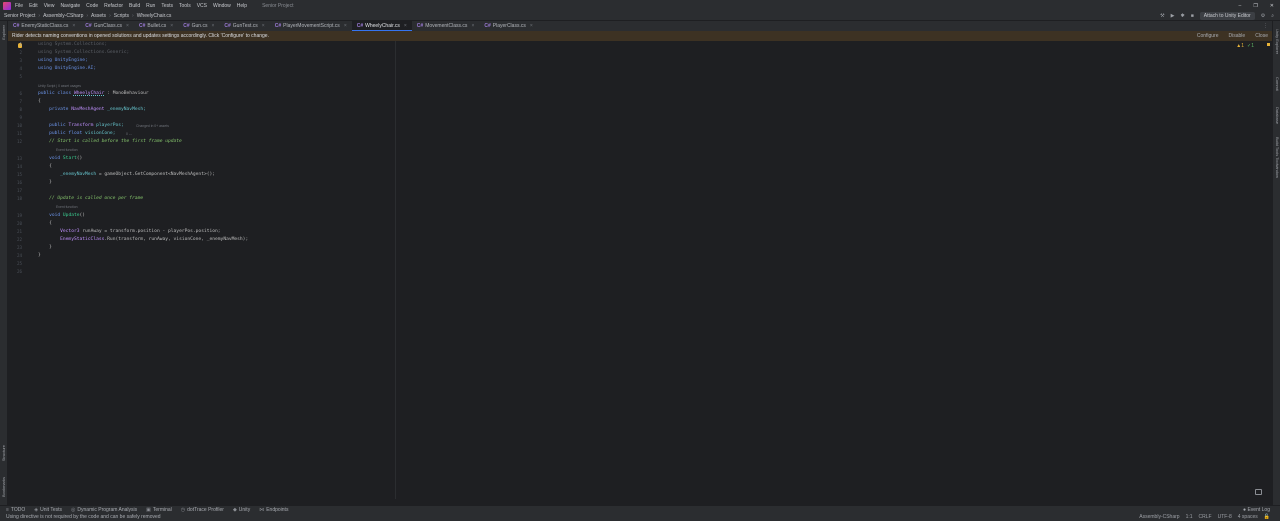  I want to click on disable-link: Disable, so click(1237, 36).